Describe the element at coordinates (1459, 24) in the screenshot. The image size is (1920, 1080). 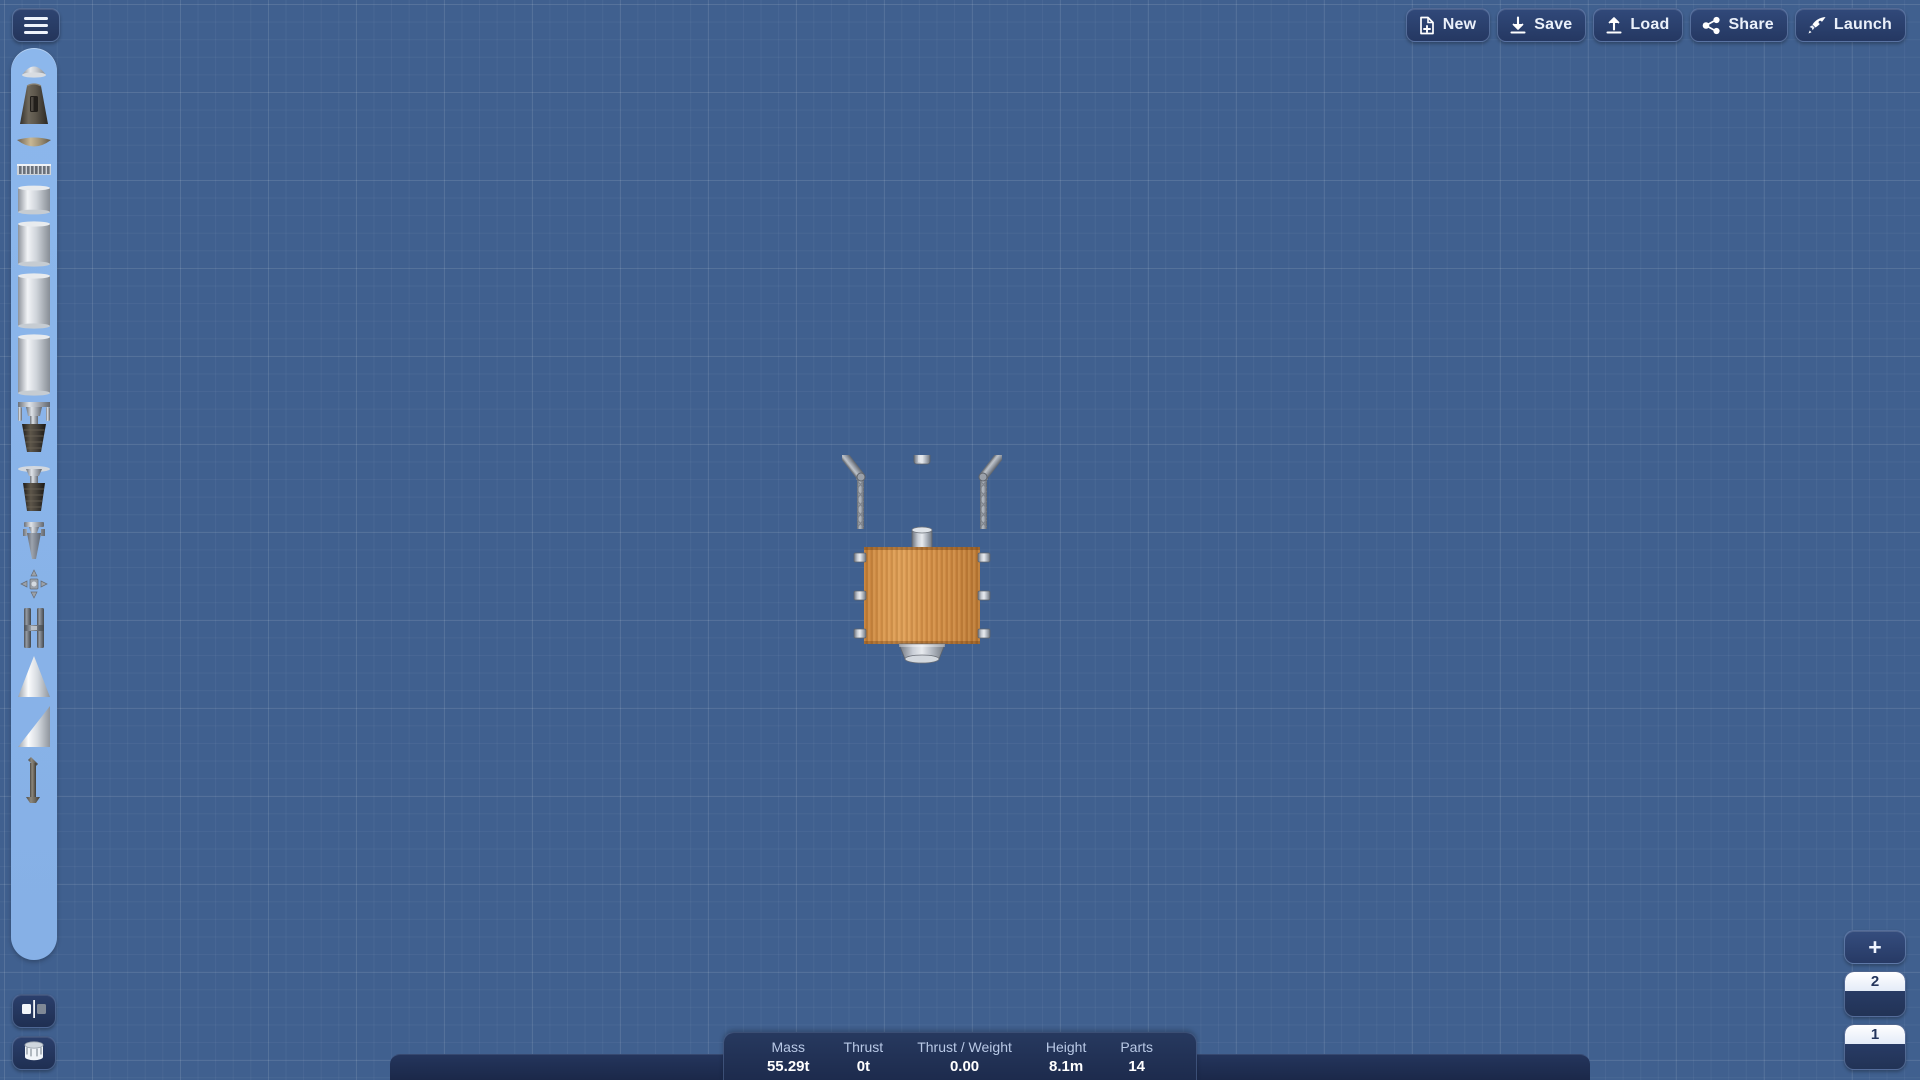
I see `new-button-label: New` at that location.